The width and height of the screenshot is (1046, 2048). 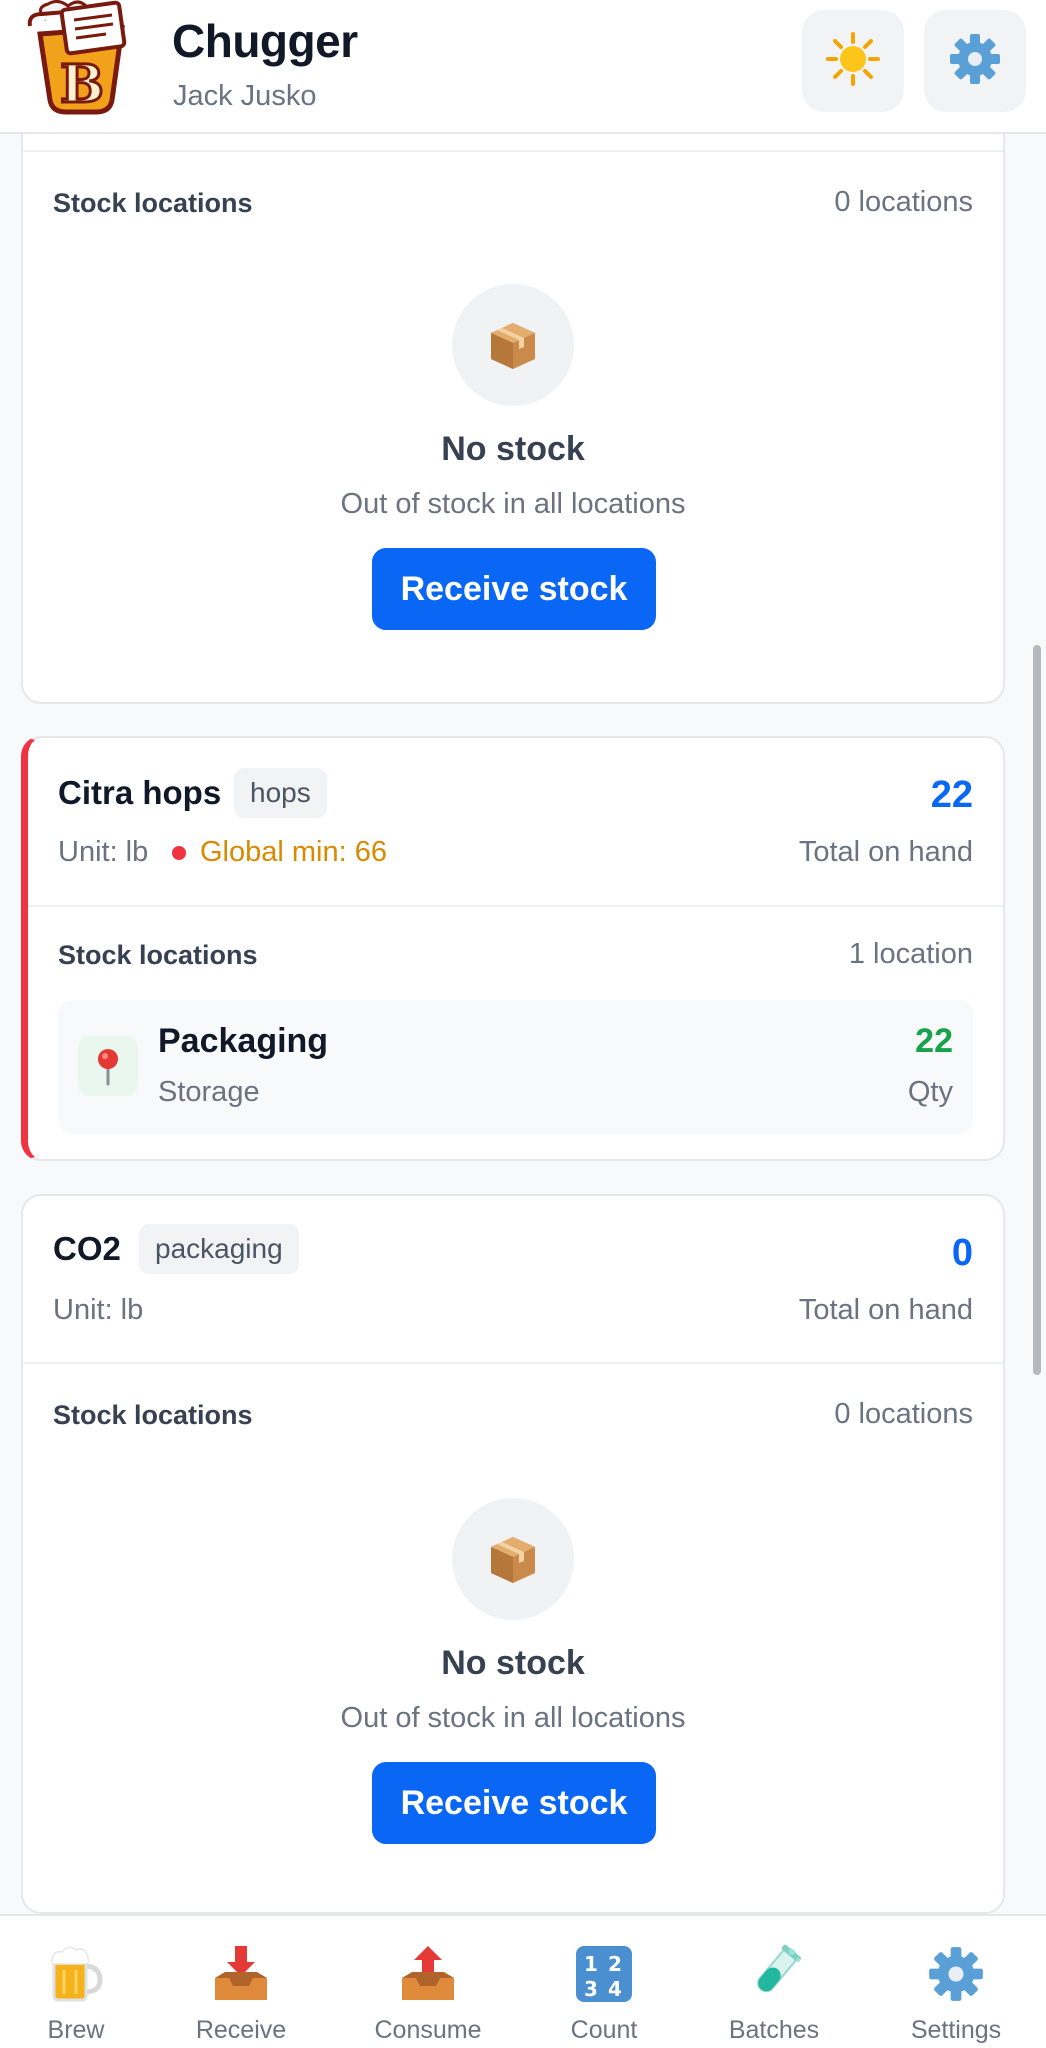 I want to click on numbers-icon: 1 2 3 4, so click(x=604, y=1974).